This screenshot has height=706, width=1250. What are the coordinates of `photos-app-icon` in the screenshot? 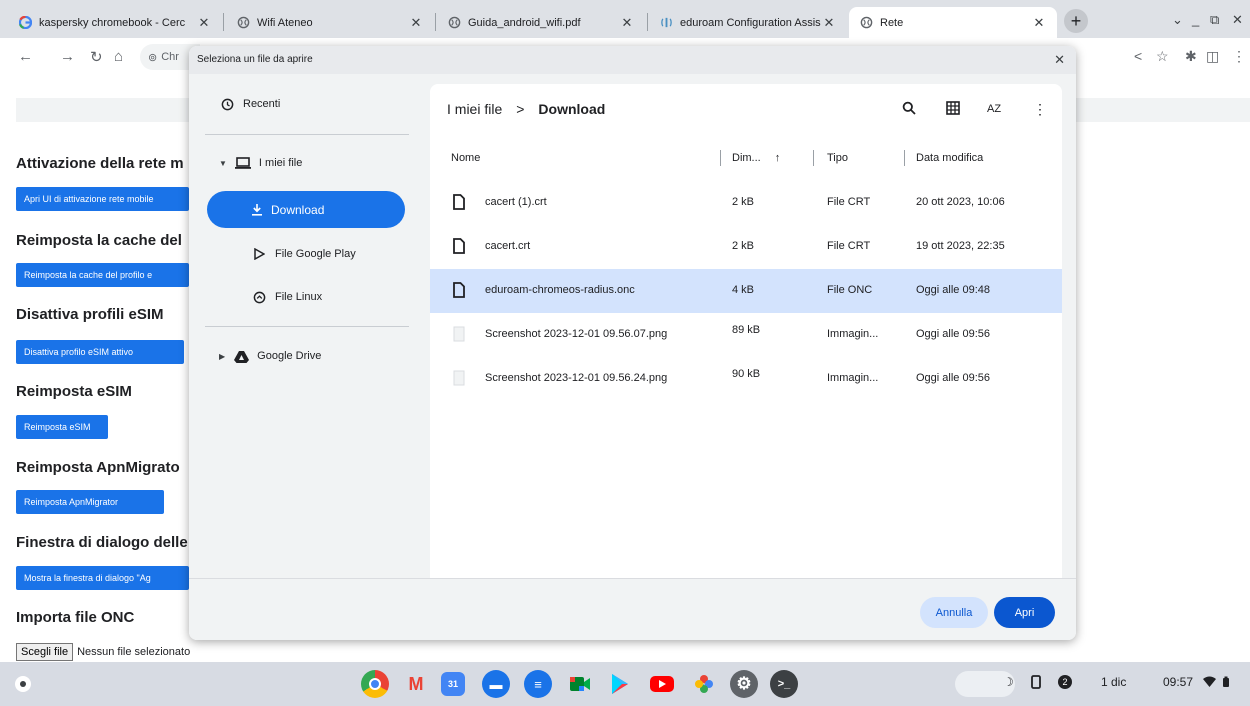 It's located at (704, 684).